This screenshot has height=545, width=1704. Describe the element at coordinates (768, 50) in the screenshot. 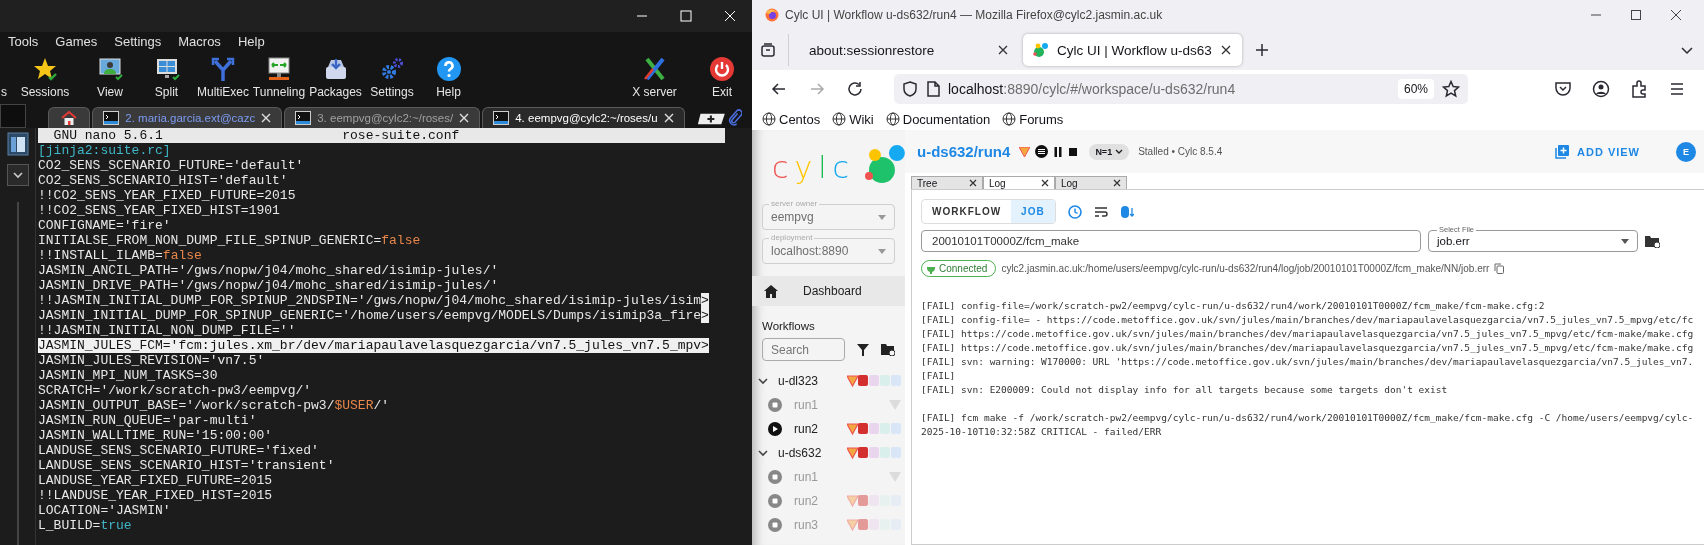

I see `tab-list-icon` at that location.